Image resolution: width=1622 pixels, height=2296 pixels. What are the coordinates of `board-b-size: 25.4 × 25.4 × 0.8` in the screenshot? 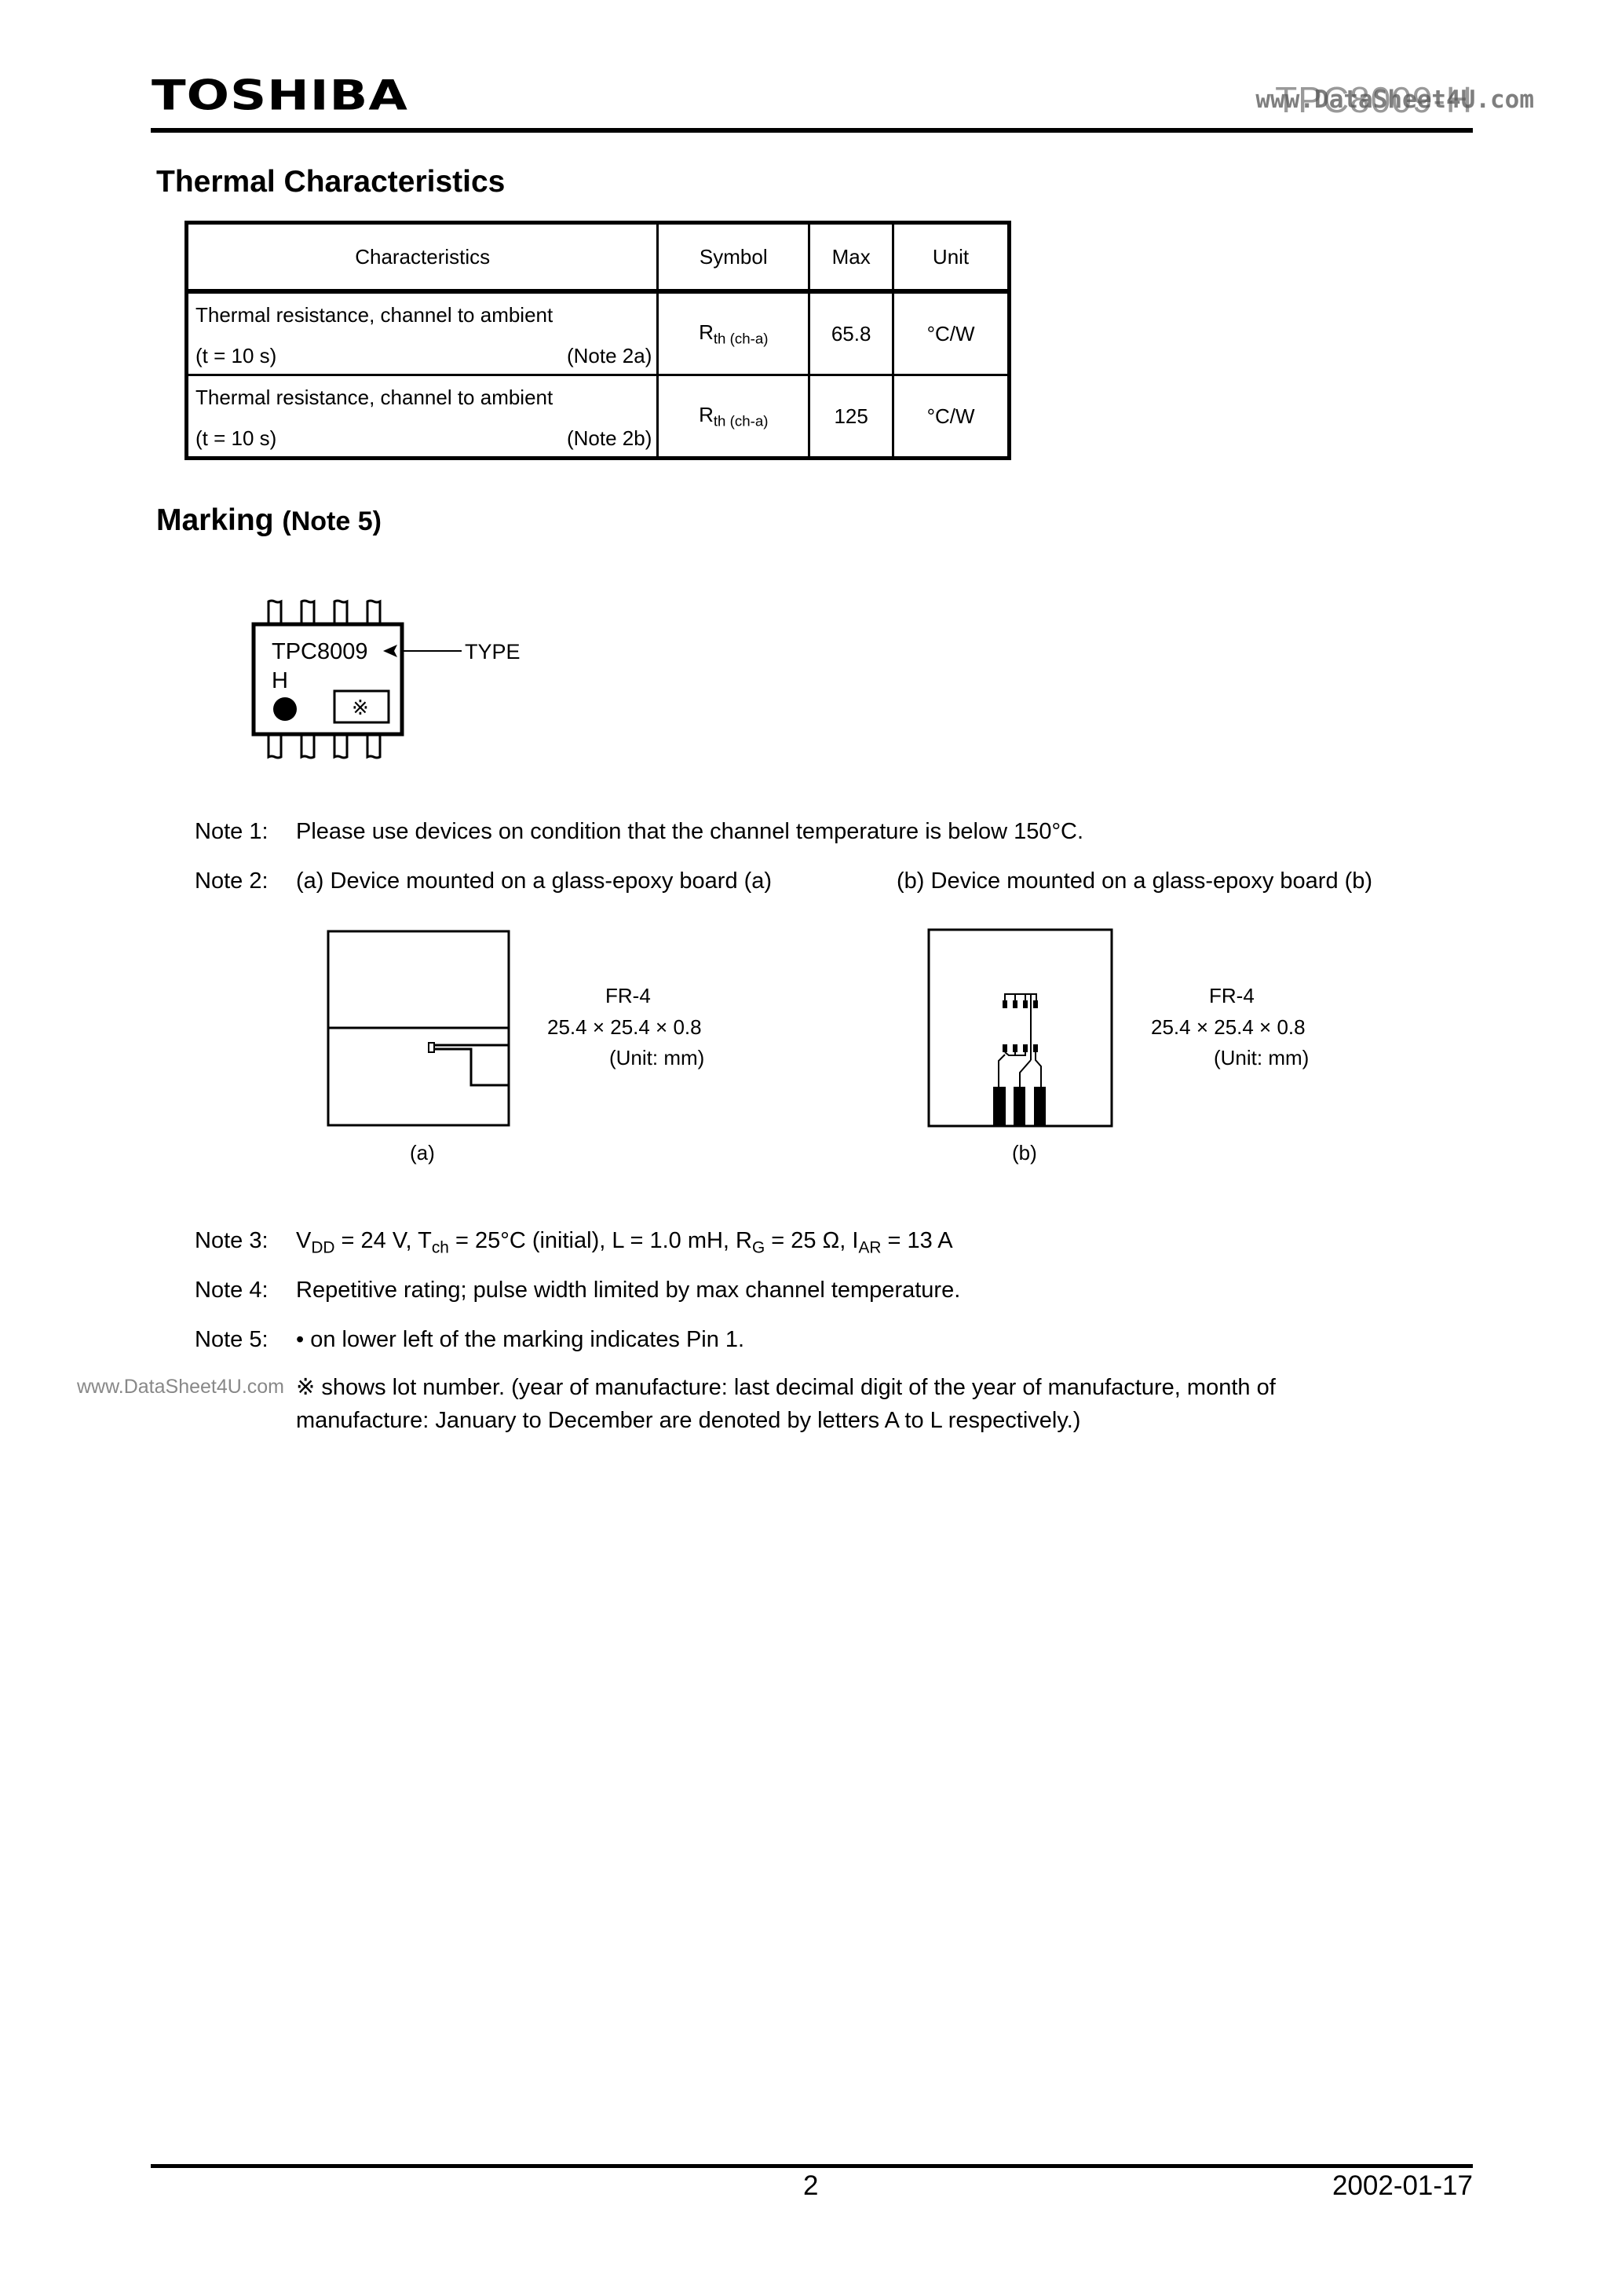 It's located at (1228, 1027).